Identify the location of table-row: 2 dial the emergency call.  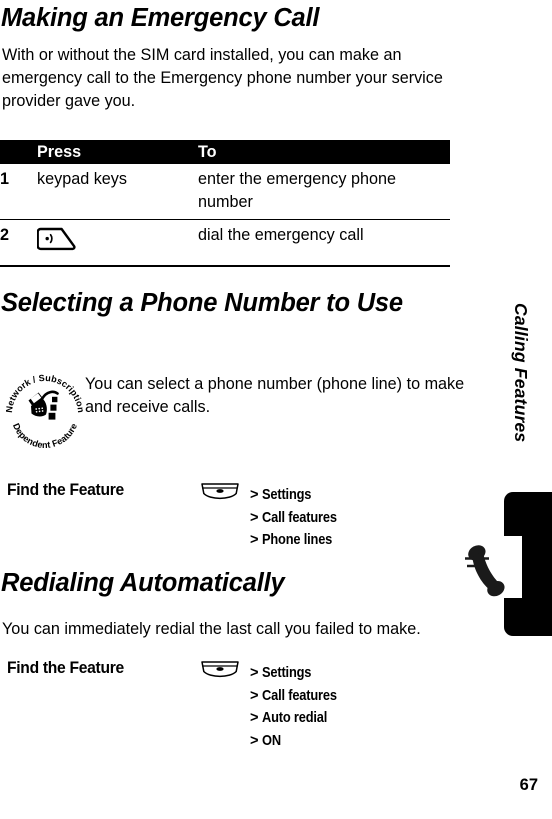
(225, 243).